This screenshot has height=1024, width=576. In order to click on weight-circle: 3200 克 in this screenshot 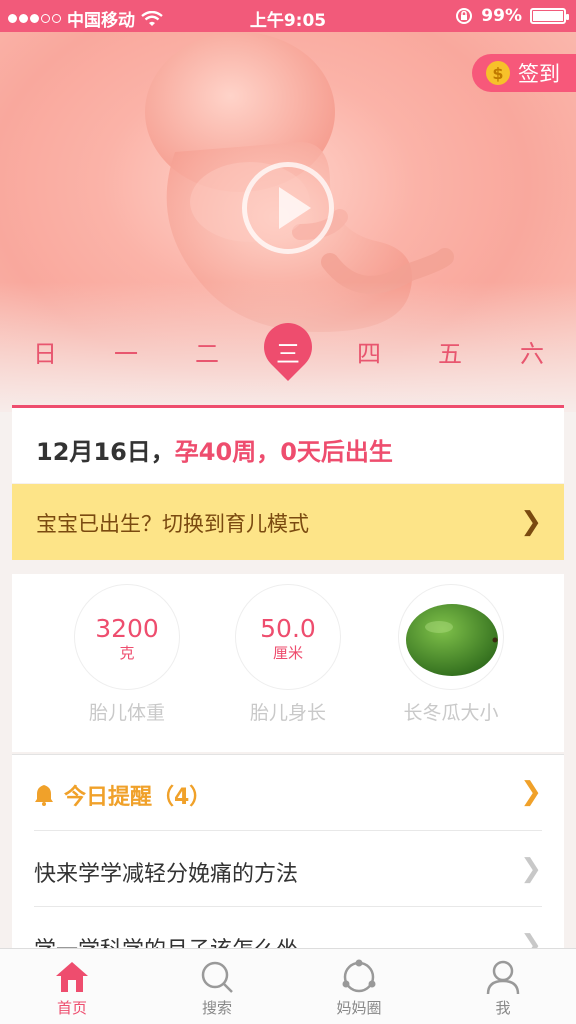, I will do `click(127, 637)`.